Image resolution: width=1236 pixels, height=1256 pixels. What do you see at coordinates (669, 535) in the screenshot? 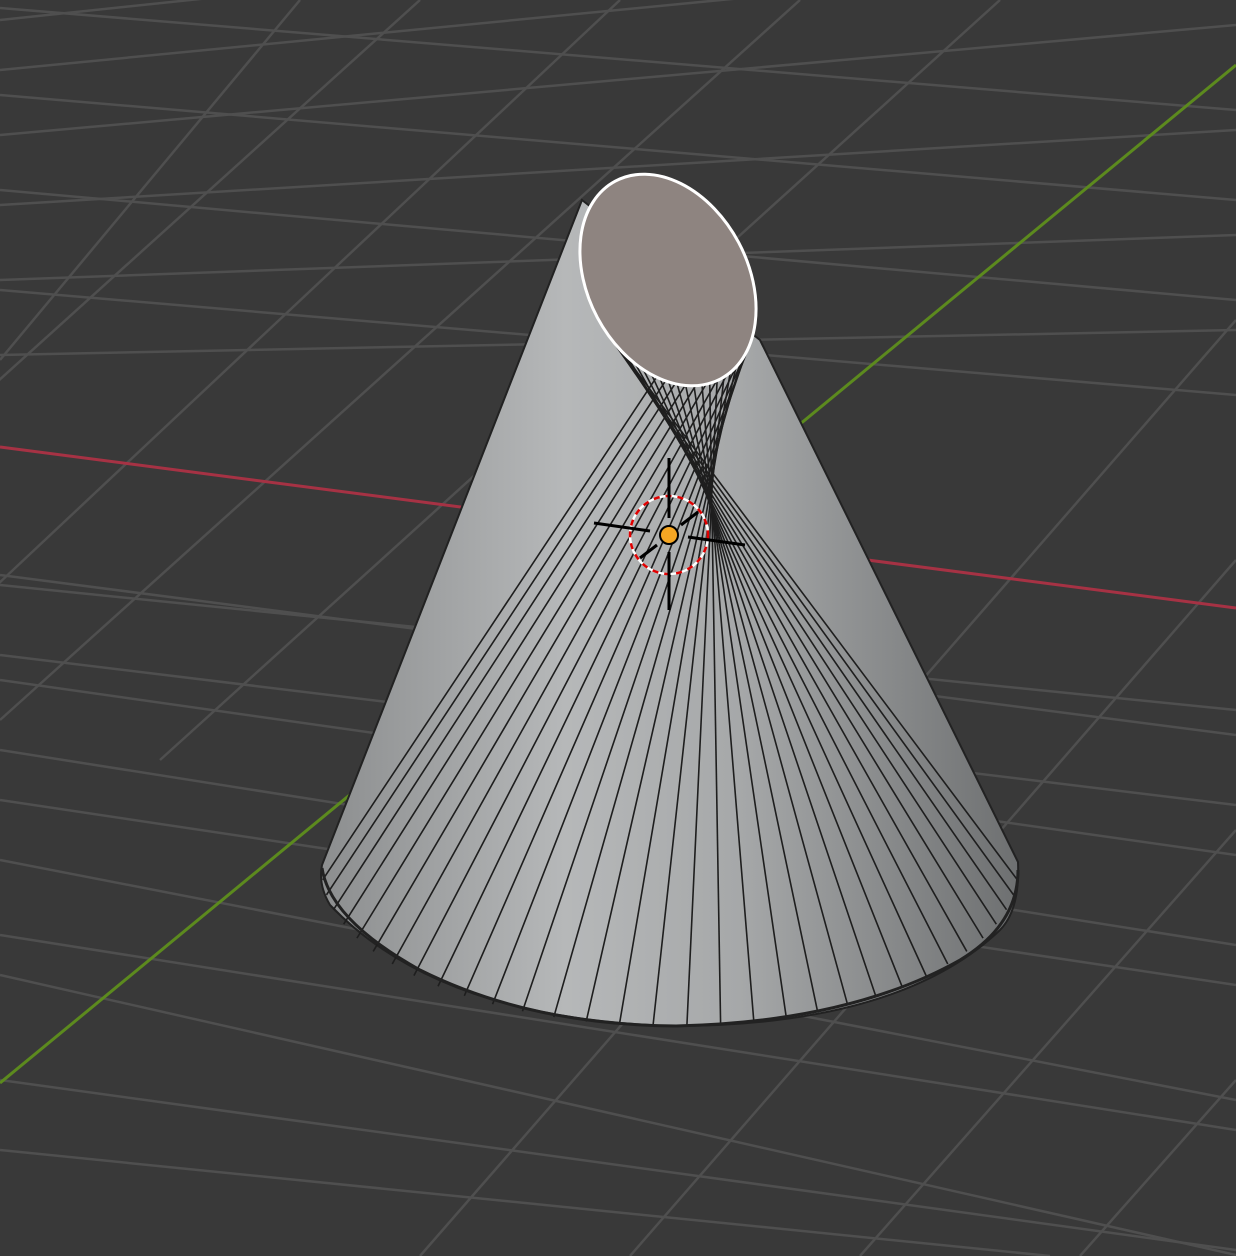
I see `object-origin-dot` at bounding box center [669, 535].